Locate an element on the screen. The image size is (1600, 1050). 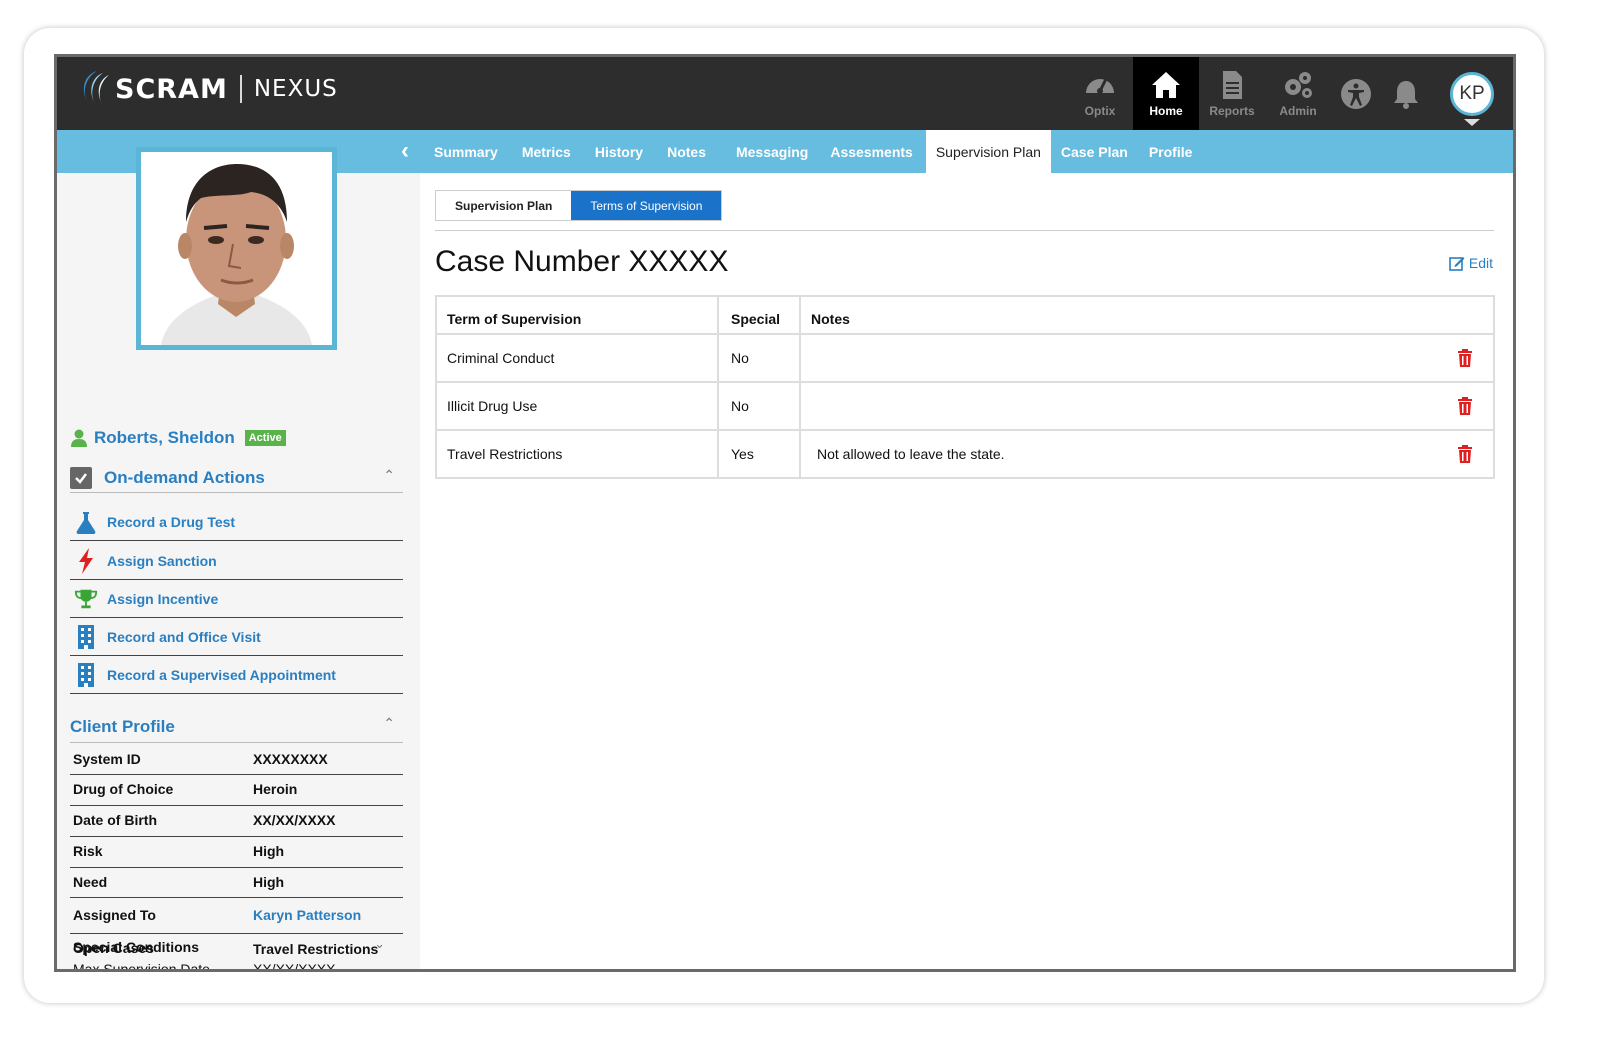
user-menu: KP is located at coordinates (1472, 93).